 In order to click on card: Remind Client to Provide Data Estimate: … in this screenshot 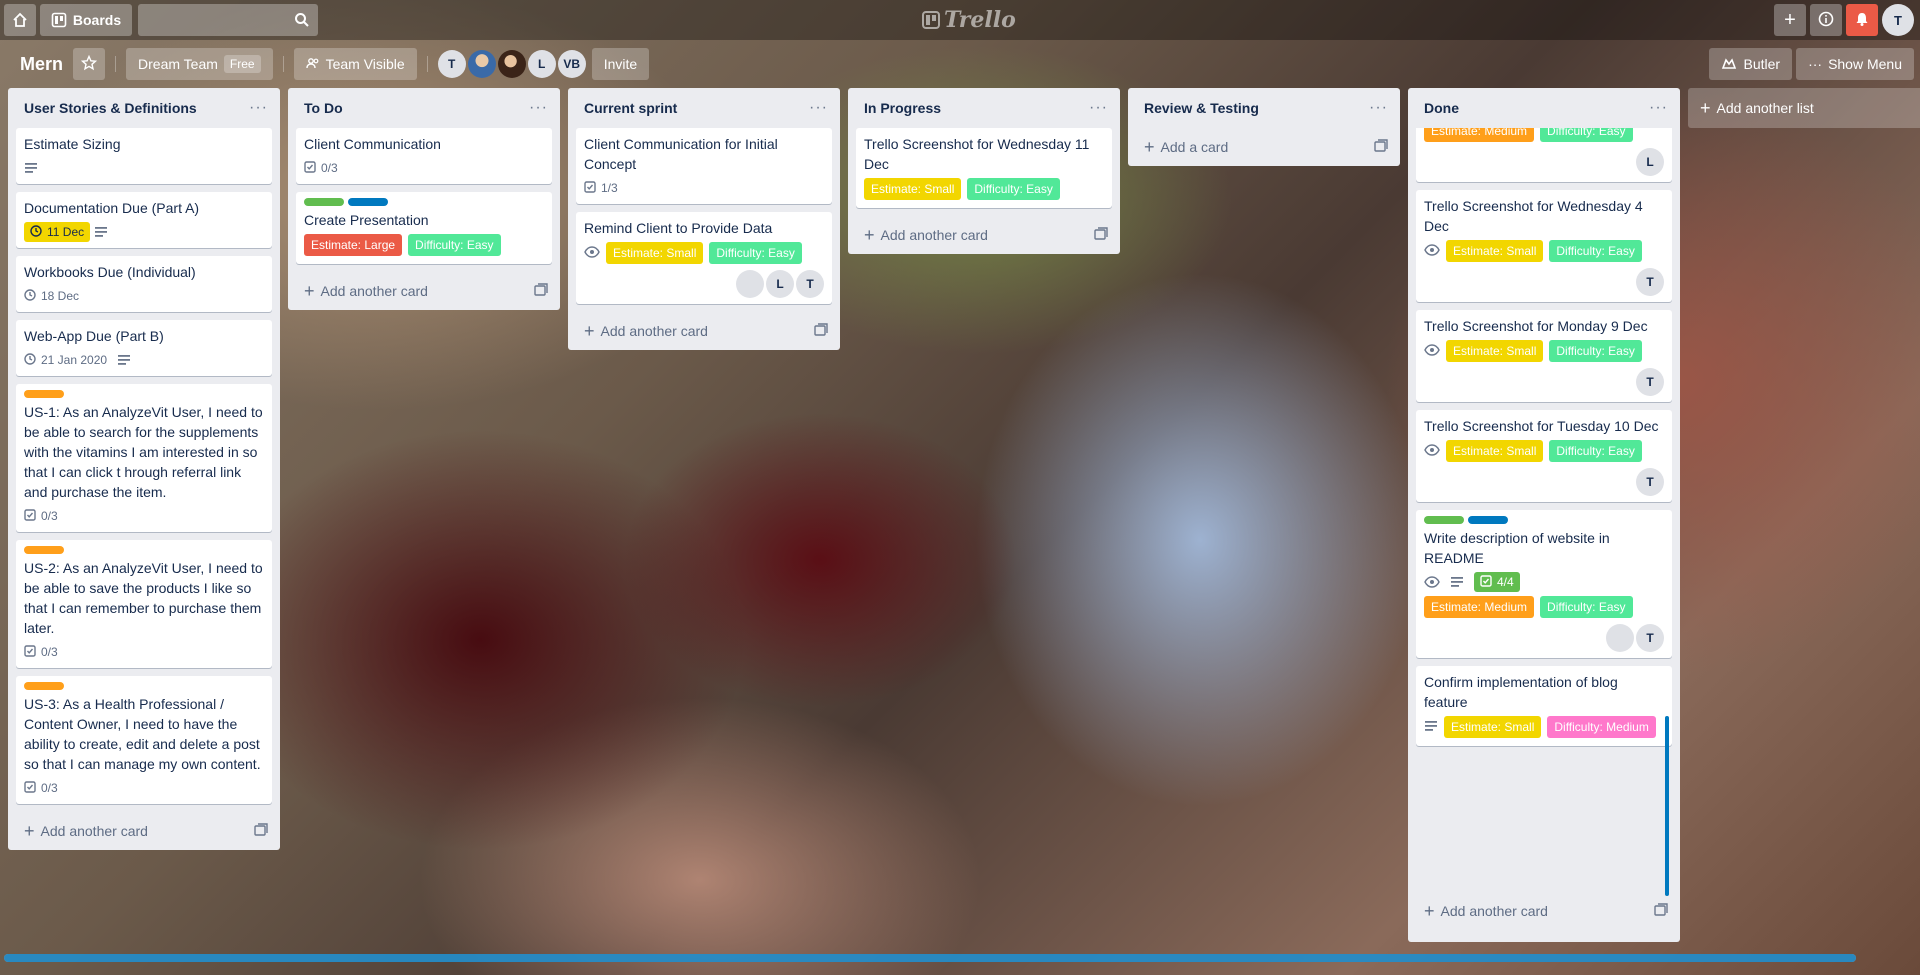, I will do `click(704, 258)`.